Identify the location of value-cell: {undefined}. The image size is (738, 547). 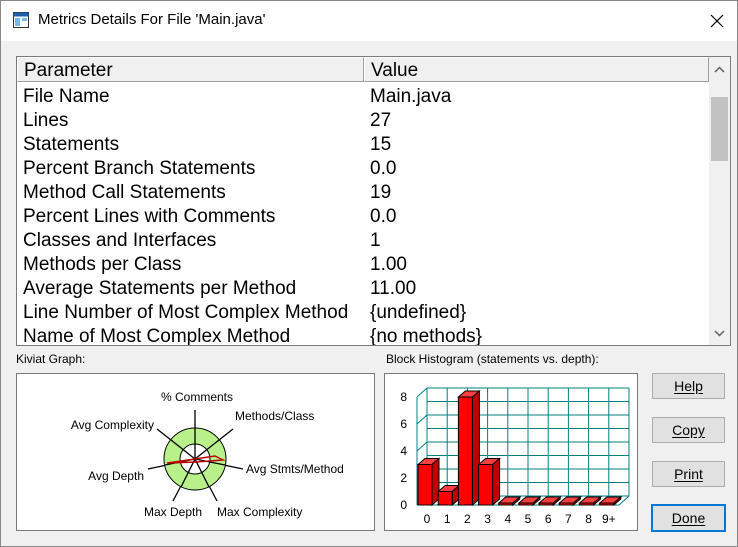
(418, 312).